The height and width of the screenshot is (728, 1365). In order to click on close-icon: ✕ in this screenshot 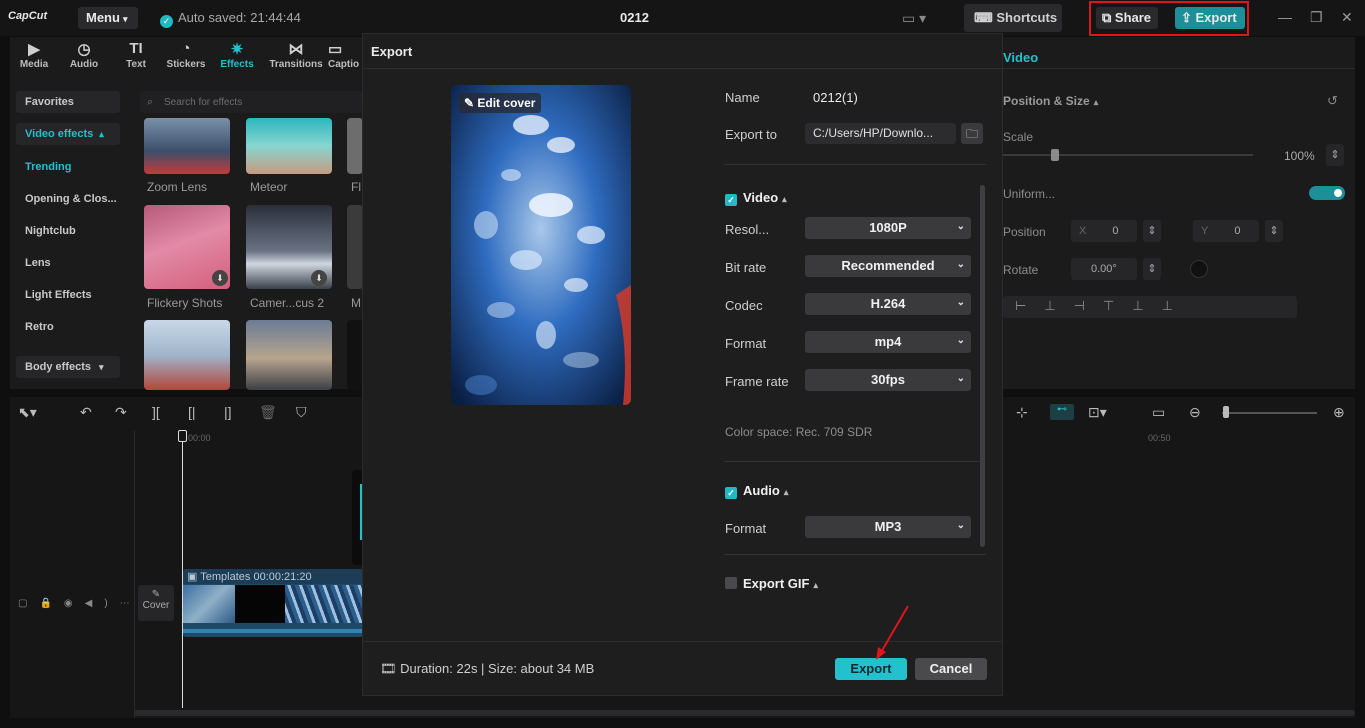, I will do `click(1347, 17)`.